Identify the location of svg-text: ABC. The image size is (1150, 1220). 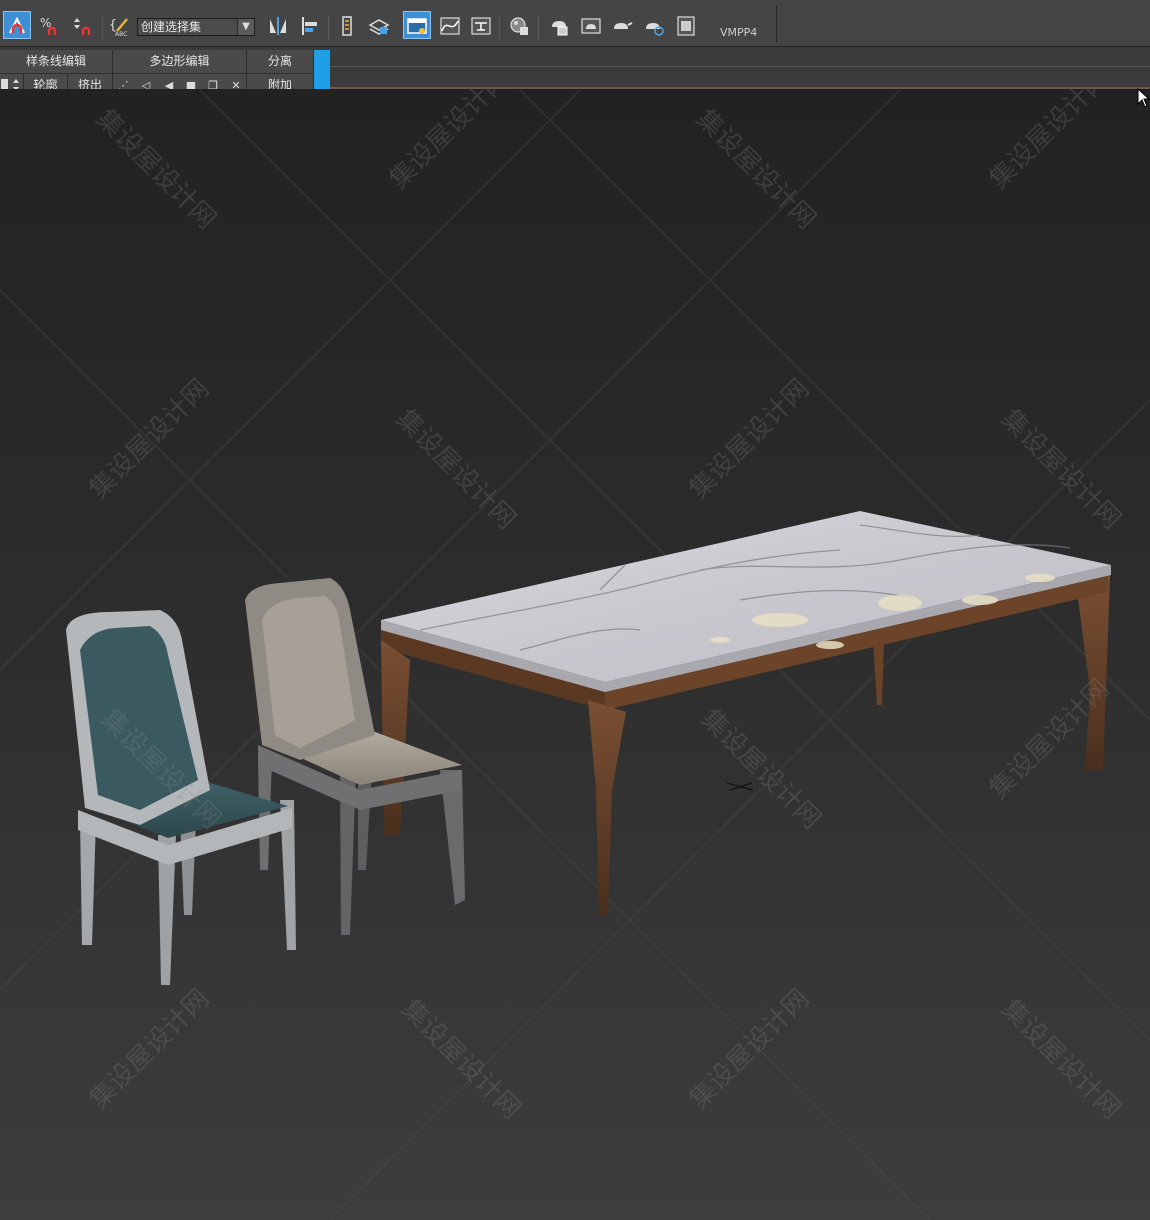
(121, 34).